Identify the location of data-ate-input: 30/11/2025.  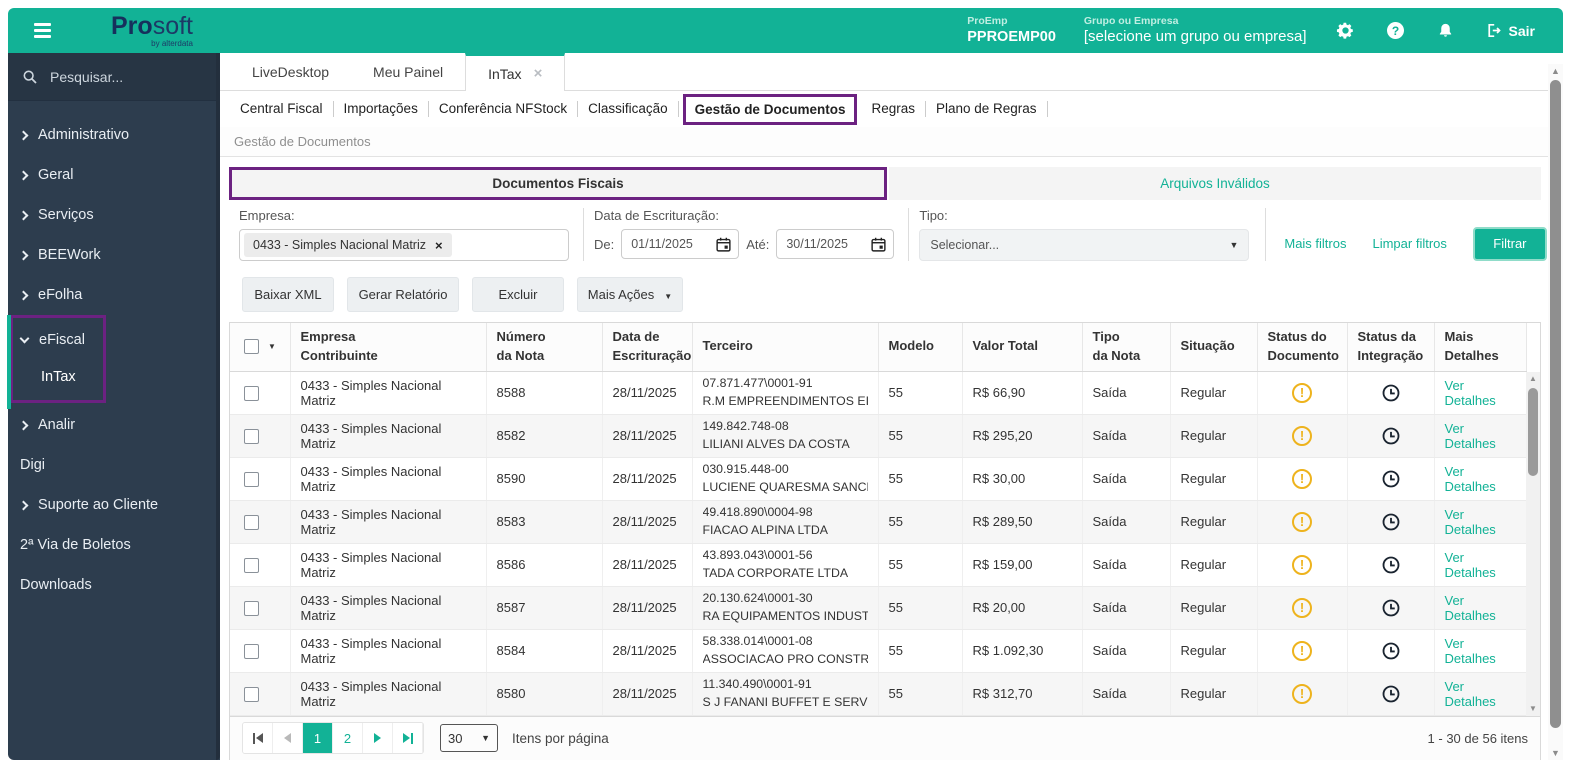
(835, 244).